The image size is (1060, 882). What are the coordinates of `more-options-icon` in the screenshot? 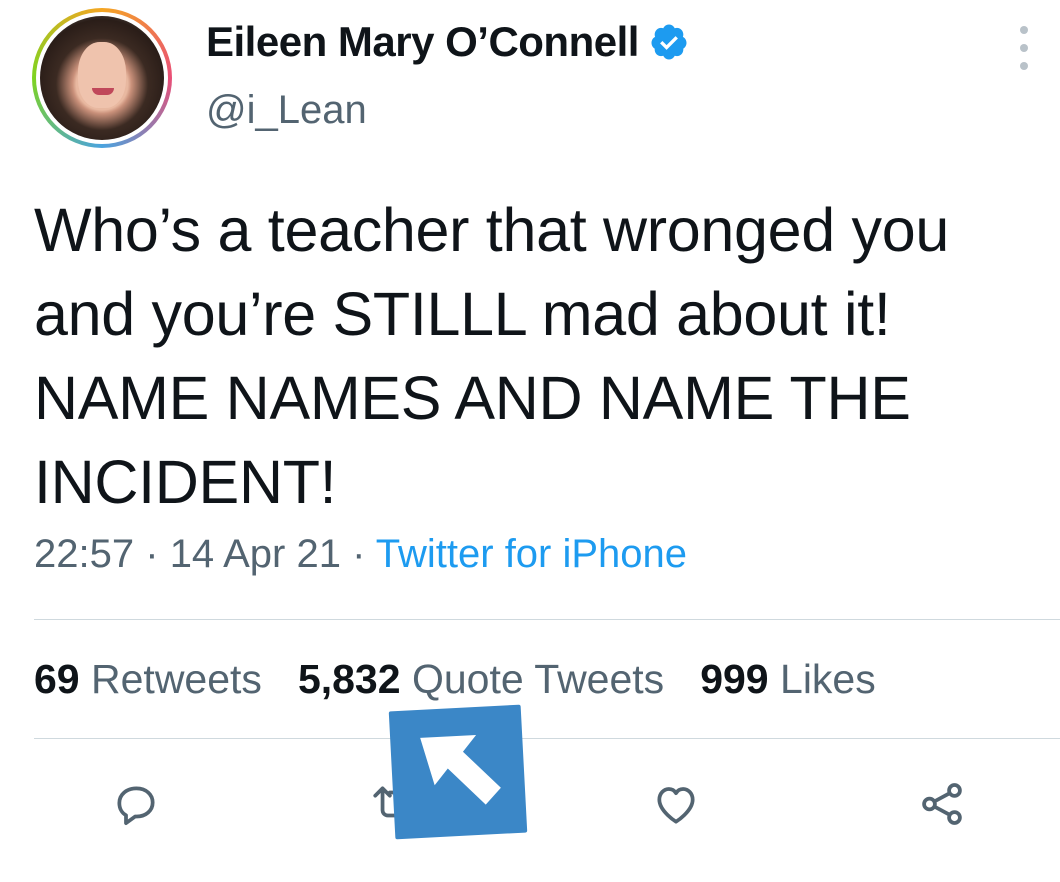 It's located at (1024, 48).